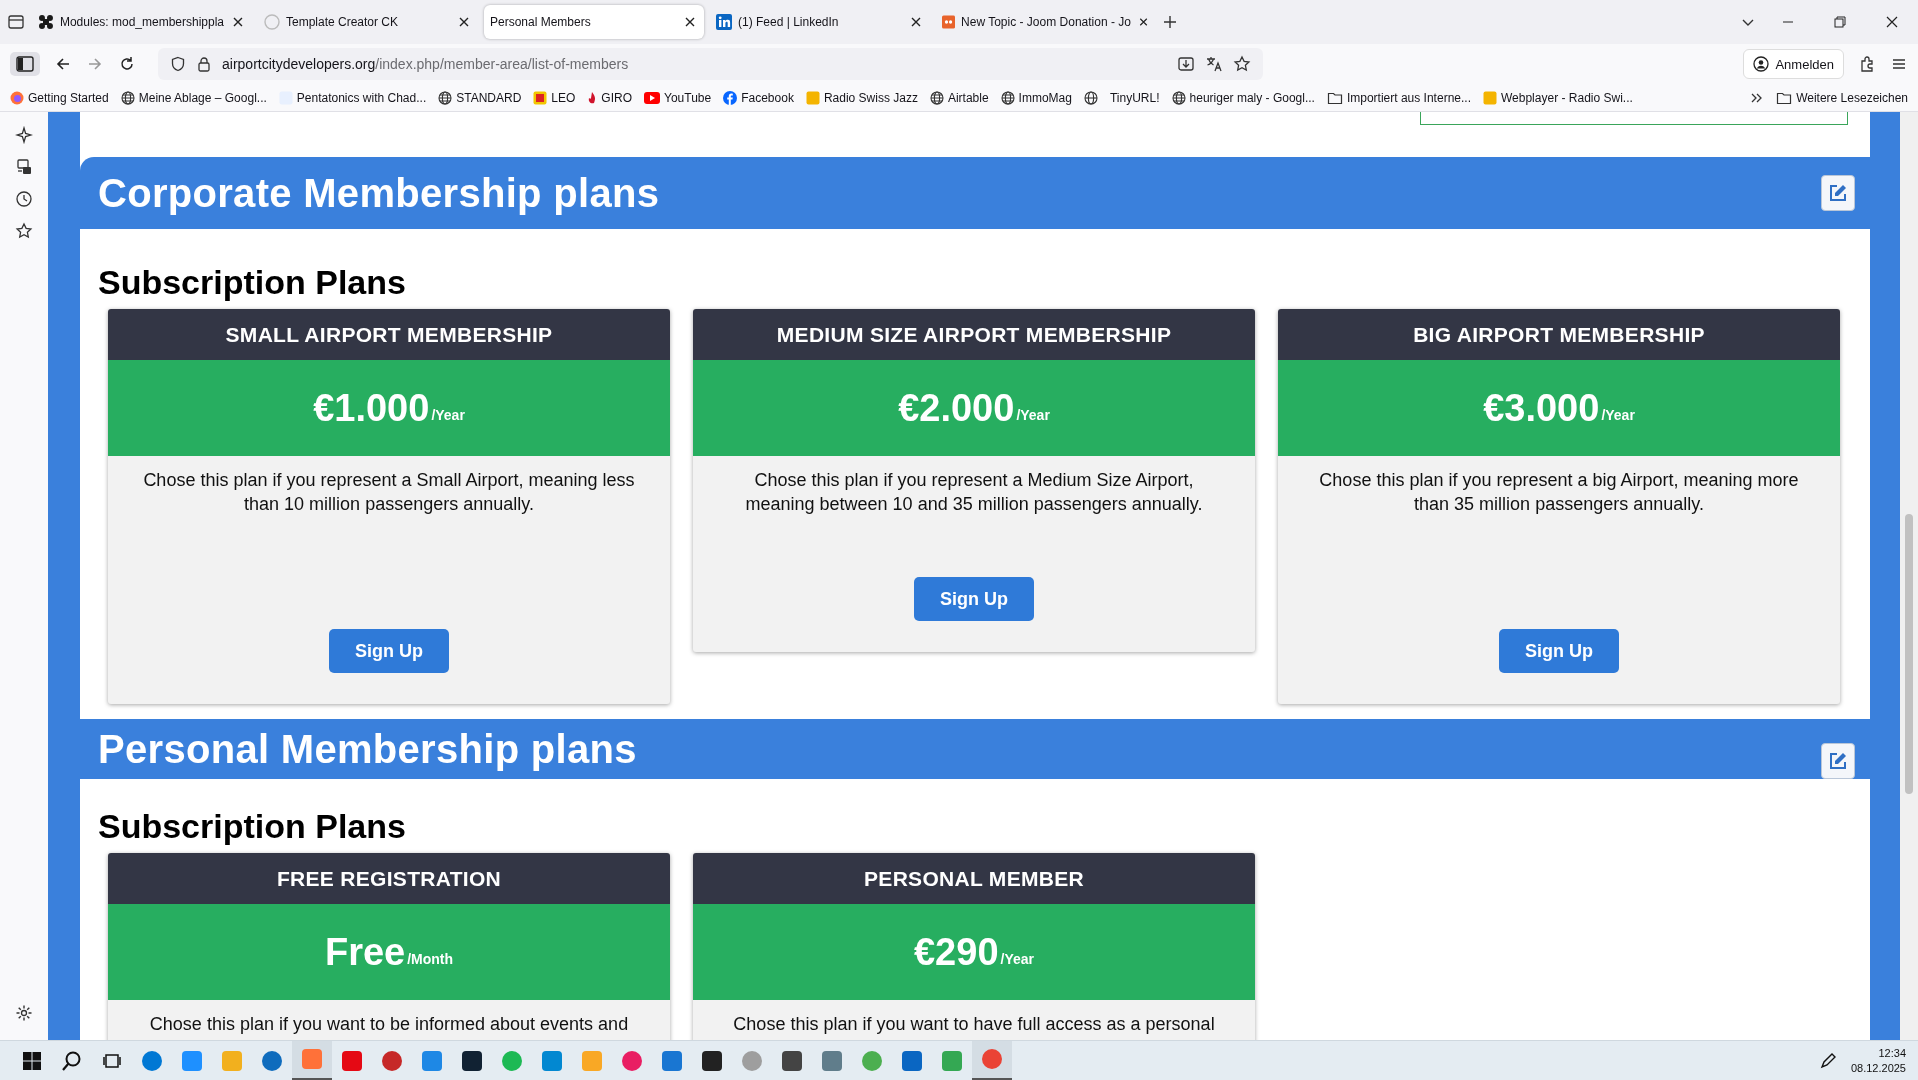  Describe the element at coordinates (974, 334) in the screenshot. I see `plan-title: MEDIUM SIZE AIRPORT MEMBERSHIP` at that location.